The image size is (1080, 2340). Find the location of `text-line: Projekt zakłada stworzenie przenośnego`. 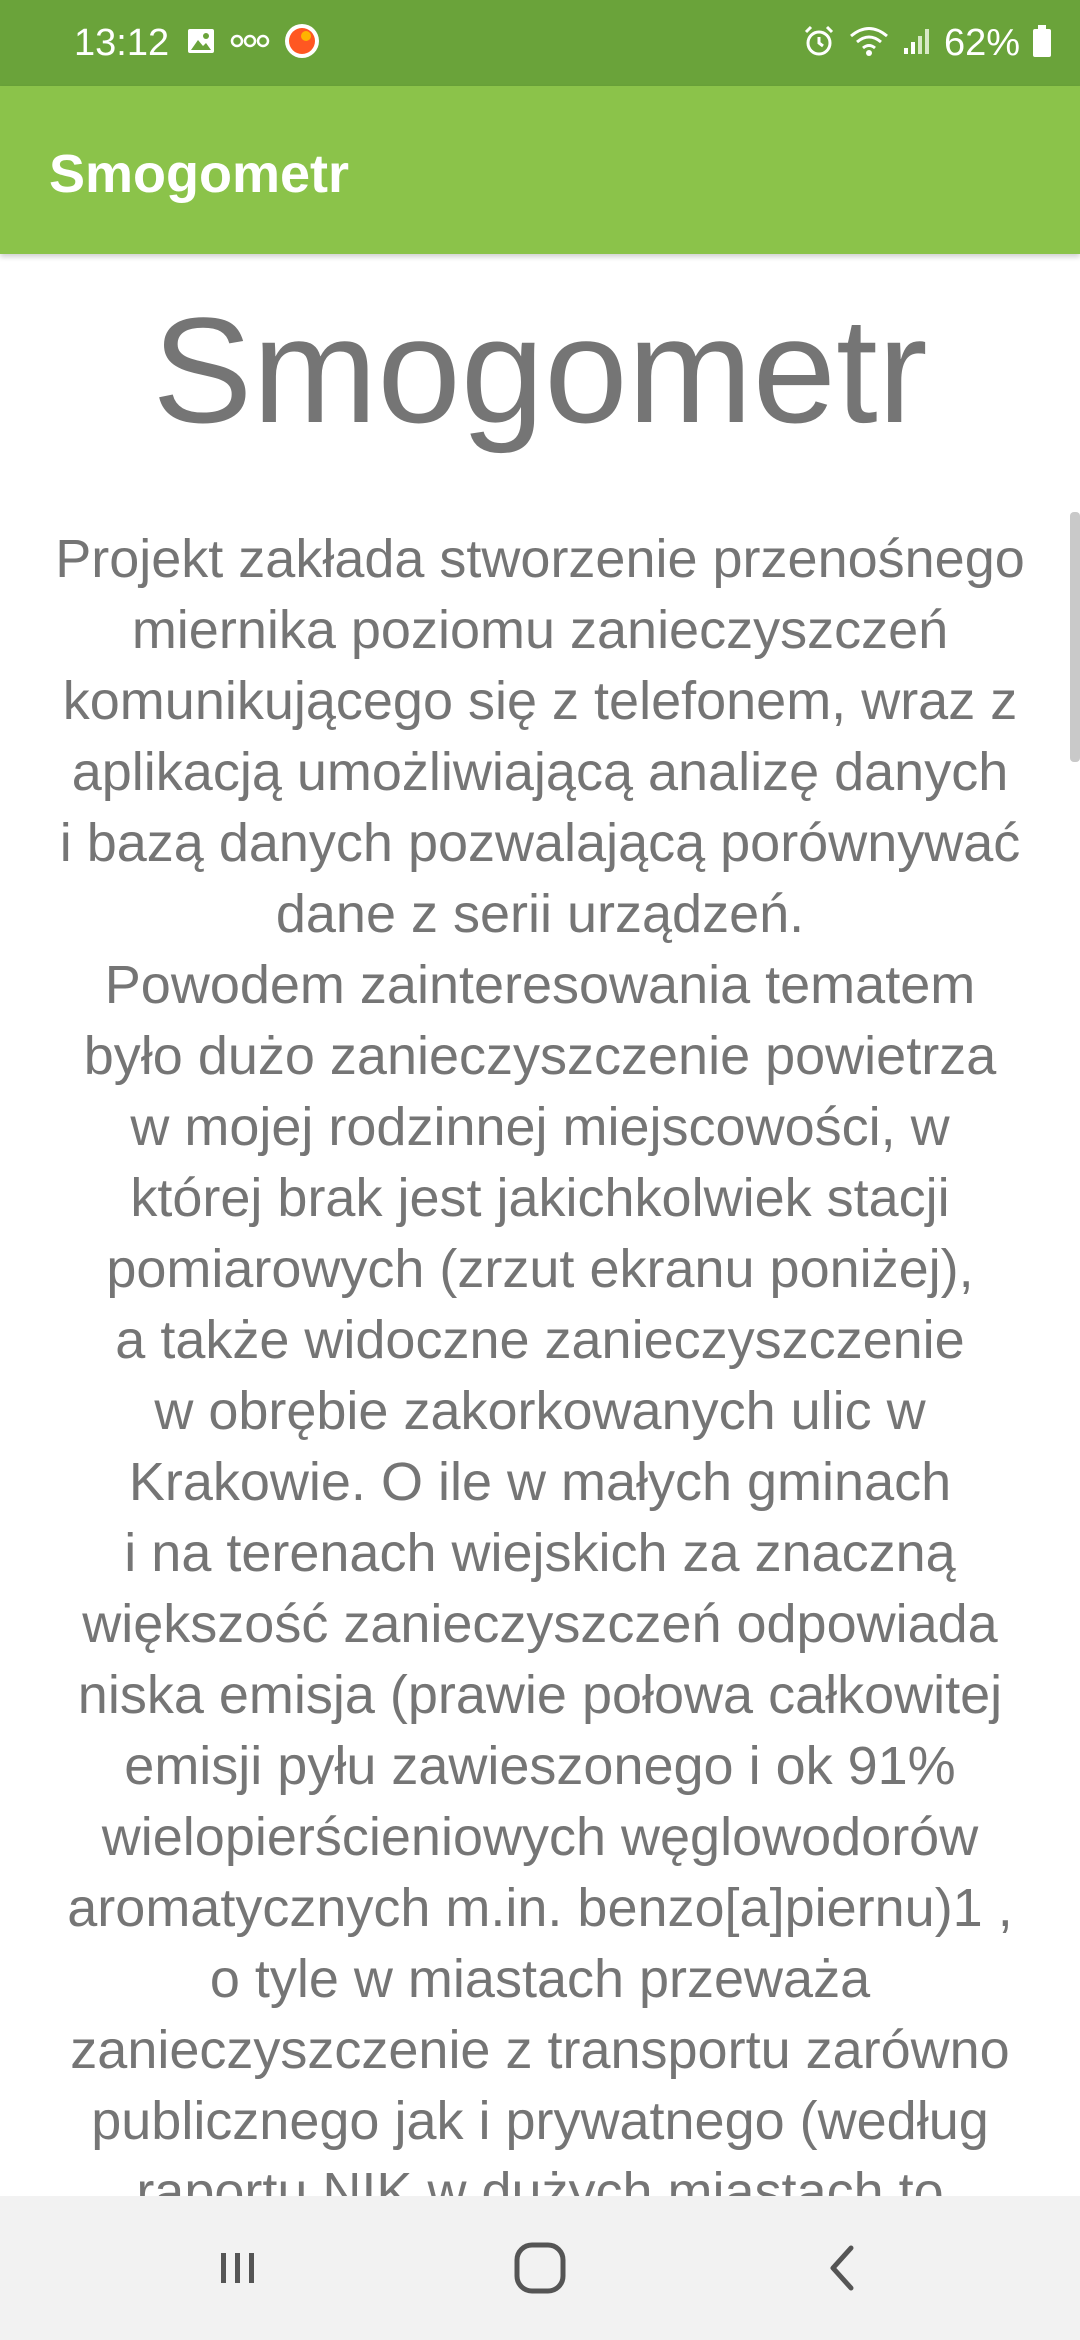

text-line: Projekt zakłada stworzenie przenośnego is located at coordinates (540, 559).